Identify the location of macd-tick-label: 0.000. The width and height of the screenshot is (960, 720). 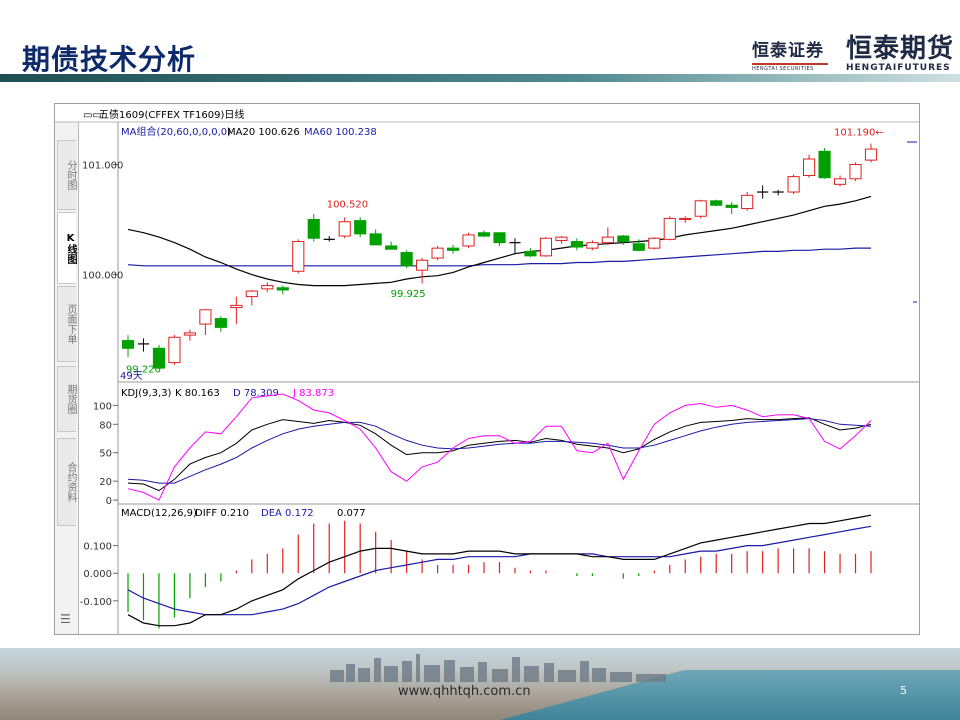
(97, 574).